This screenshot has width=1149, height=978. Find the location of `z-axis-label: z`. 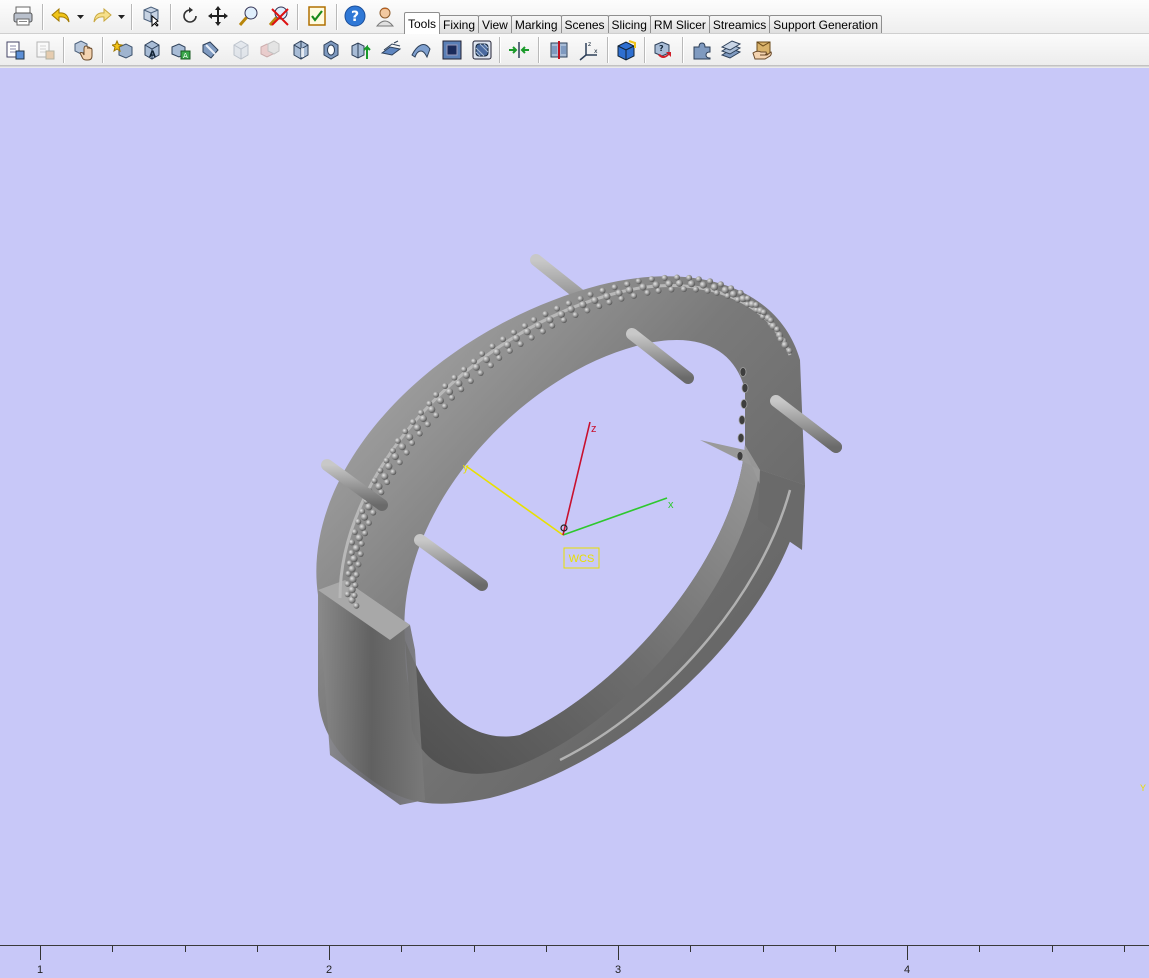

z-axis-label: z is located at coordinates (594, 429).